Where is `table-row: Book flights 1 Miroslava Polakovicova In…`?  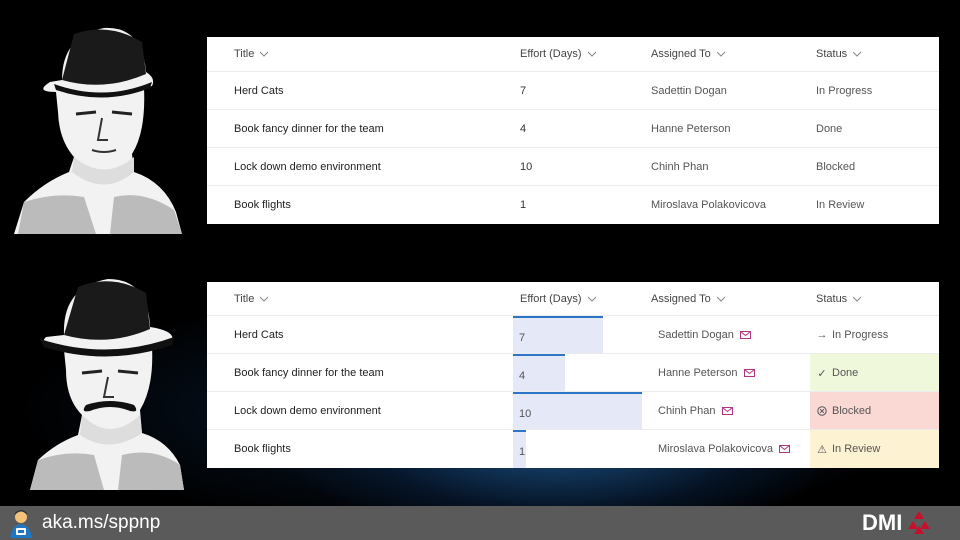
table-row: Book flights 1 Miroslava Polakovicova In… is located at coordinates (573, 204).